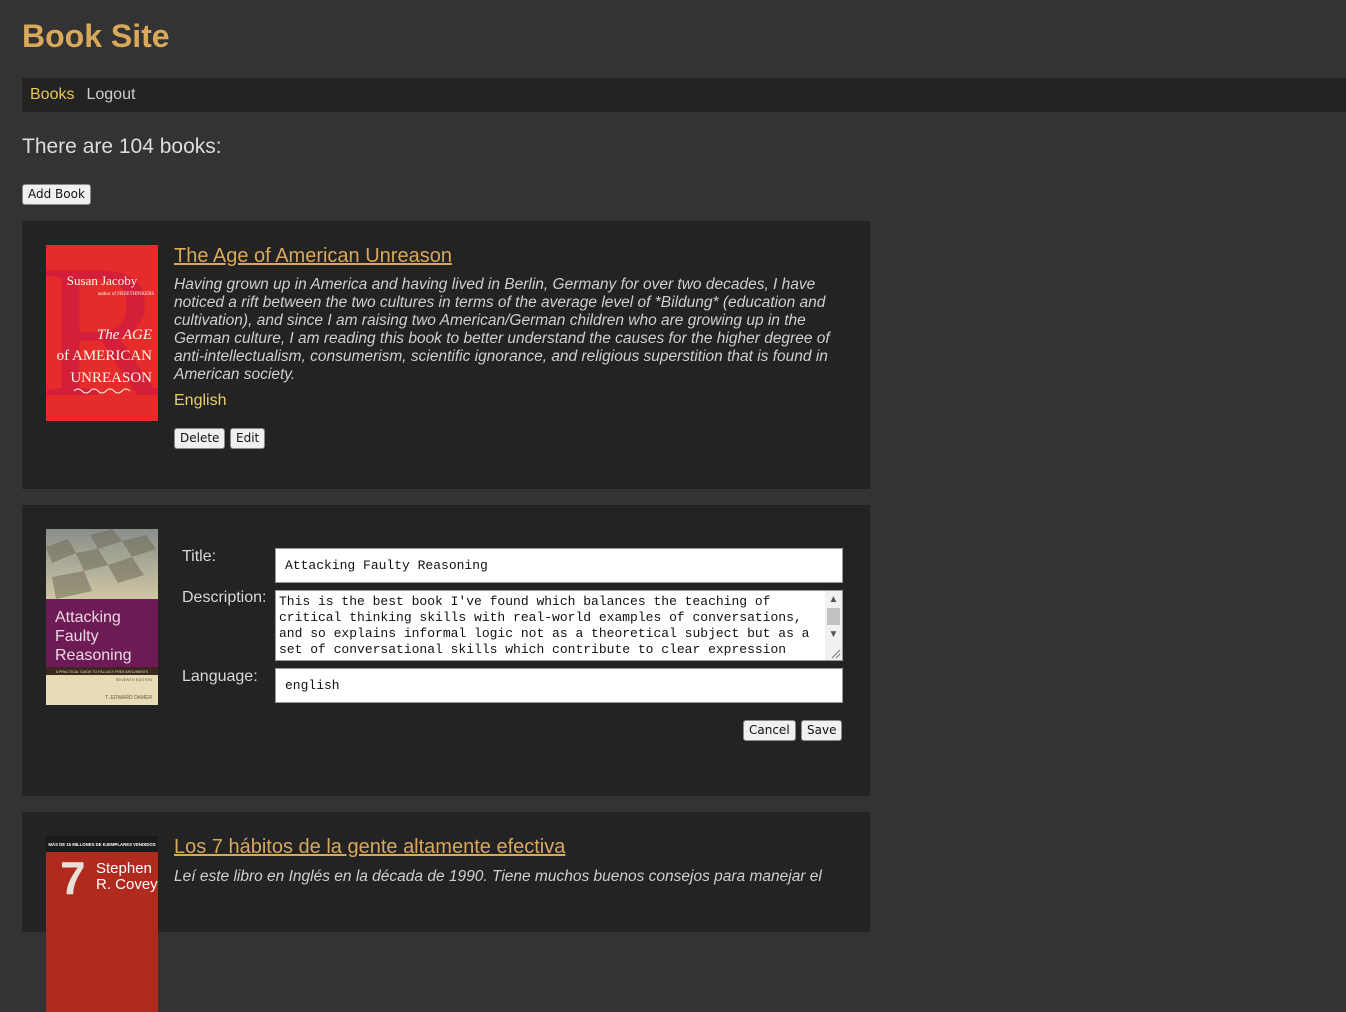 This screenshot has width=1346, height=1012. Describe the element at coordinates (134, 679) in the screenshot. I see `cover-edition-text: SEVENTH EDITION` at that location.